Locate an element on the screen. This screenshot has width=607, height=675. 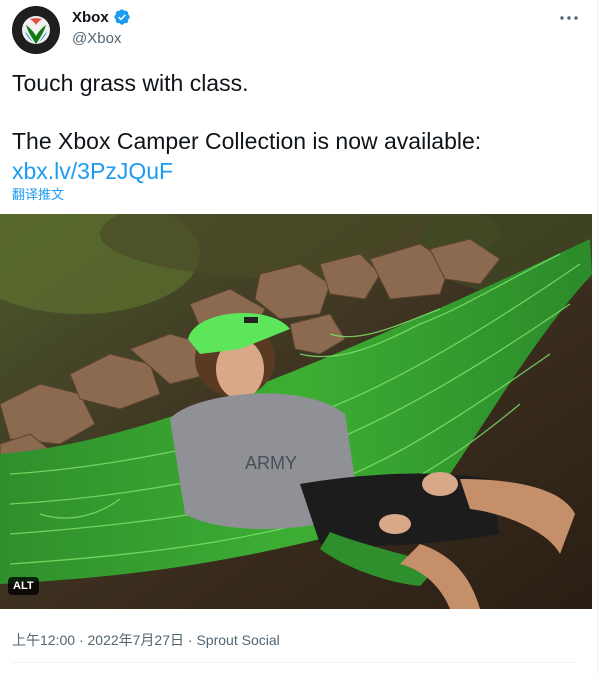
tweet-source: Sprout Social is located at coordinates (237, 640).